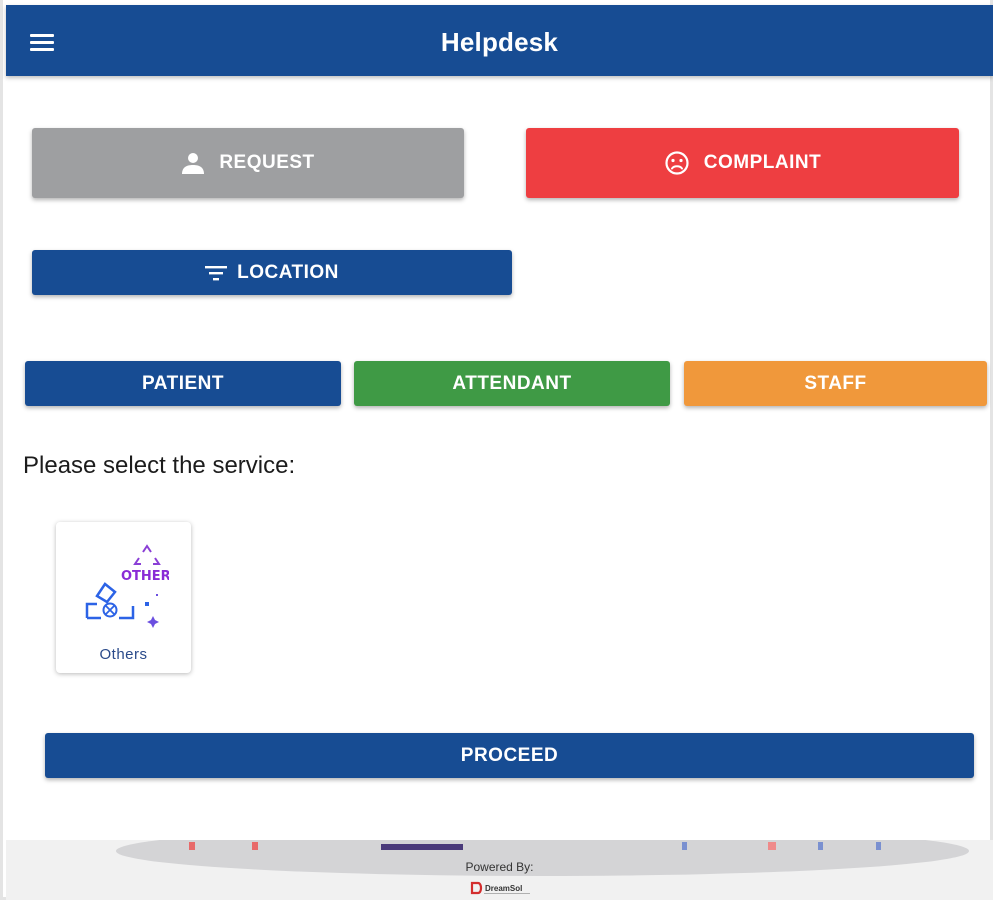 The width and height of the screenshot is (993, 900). I want to click on attendant-button-label: ATTENDANT, so click(512, 383).